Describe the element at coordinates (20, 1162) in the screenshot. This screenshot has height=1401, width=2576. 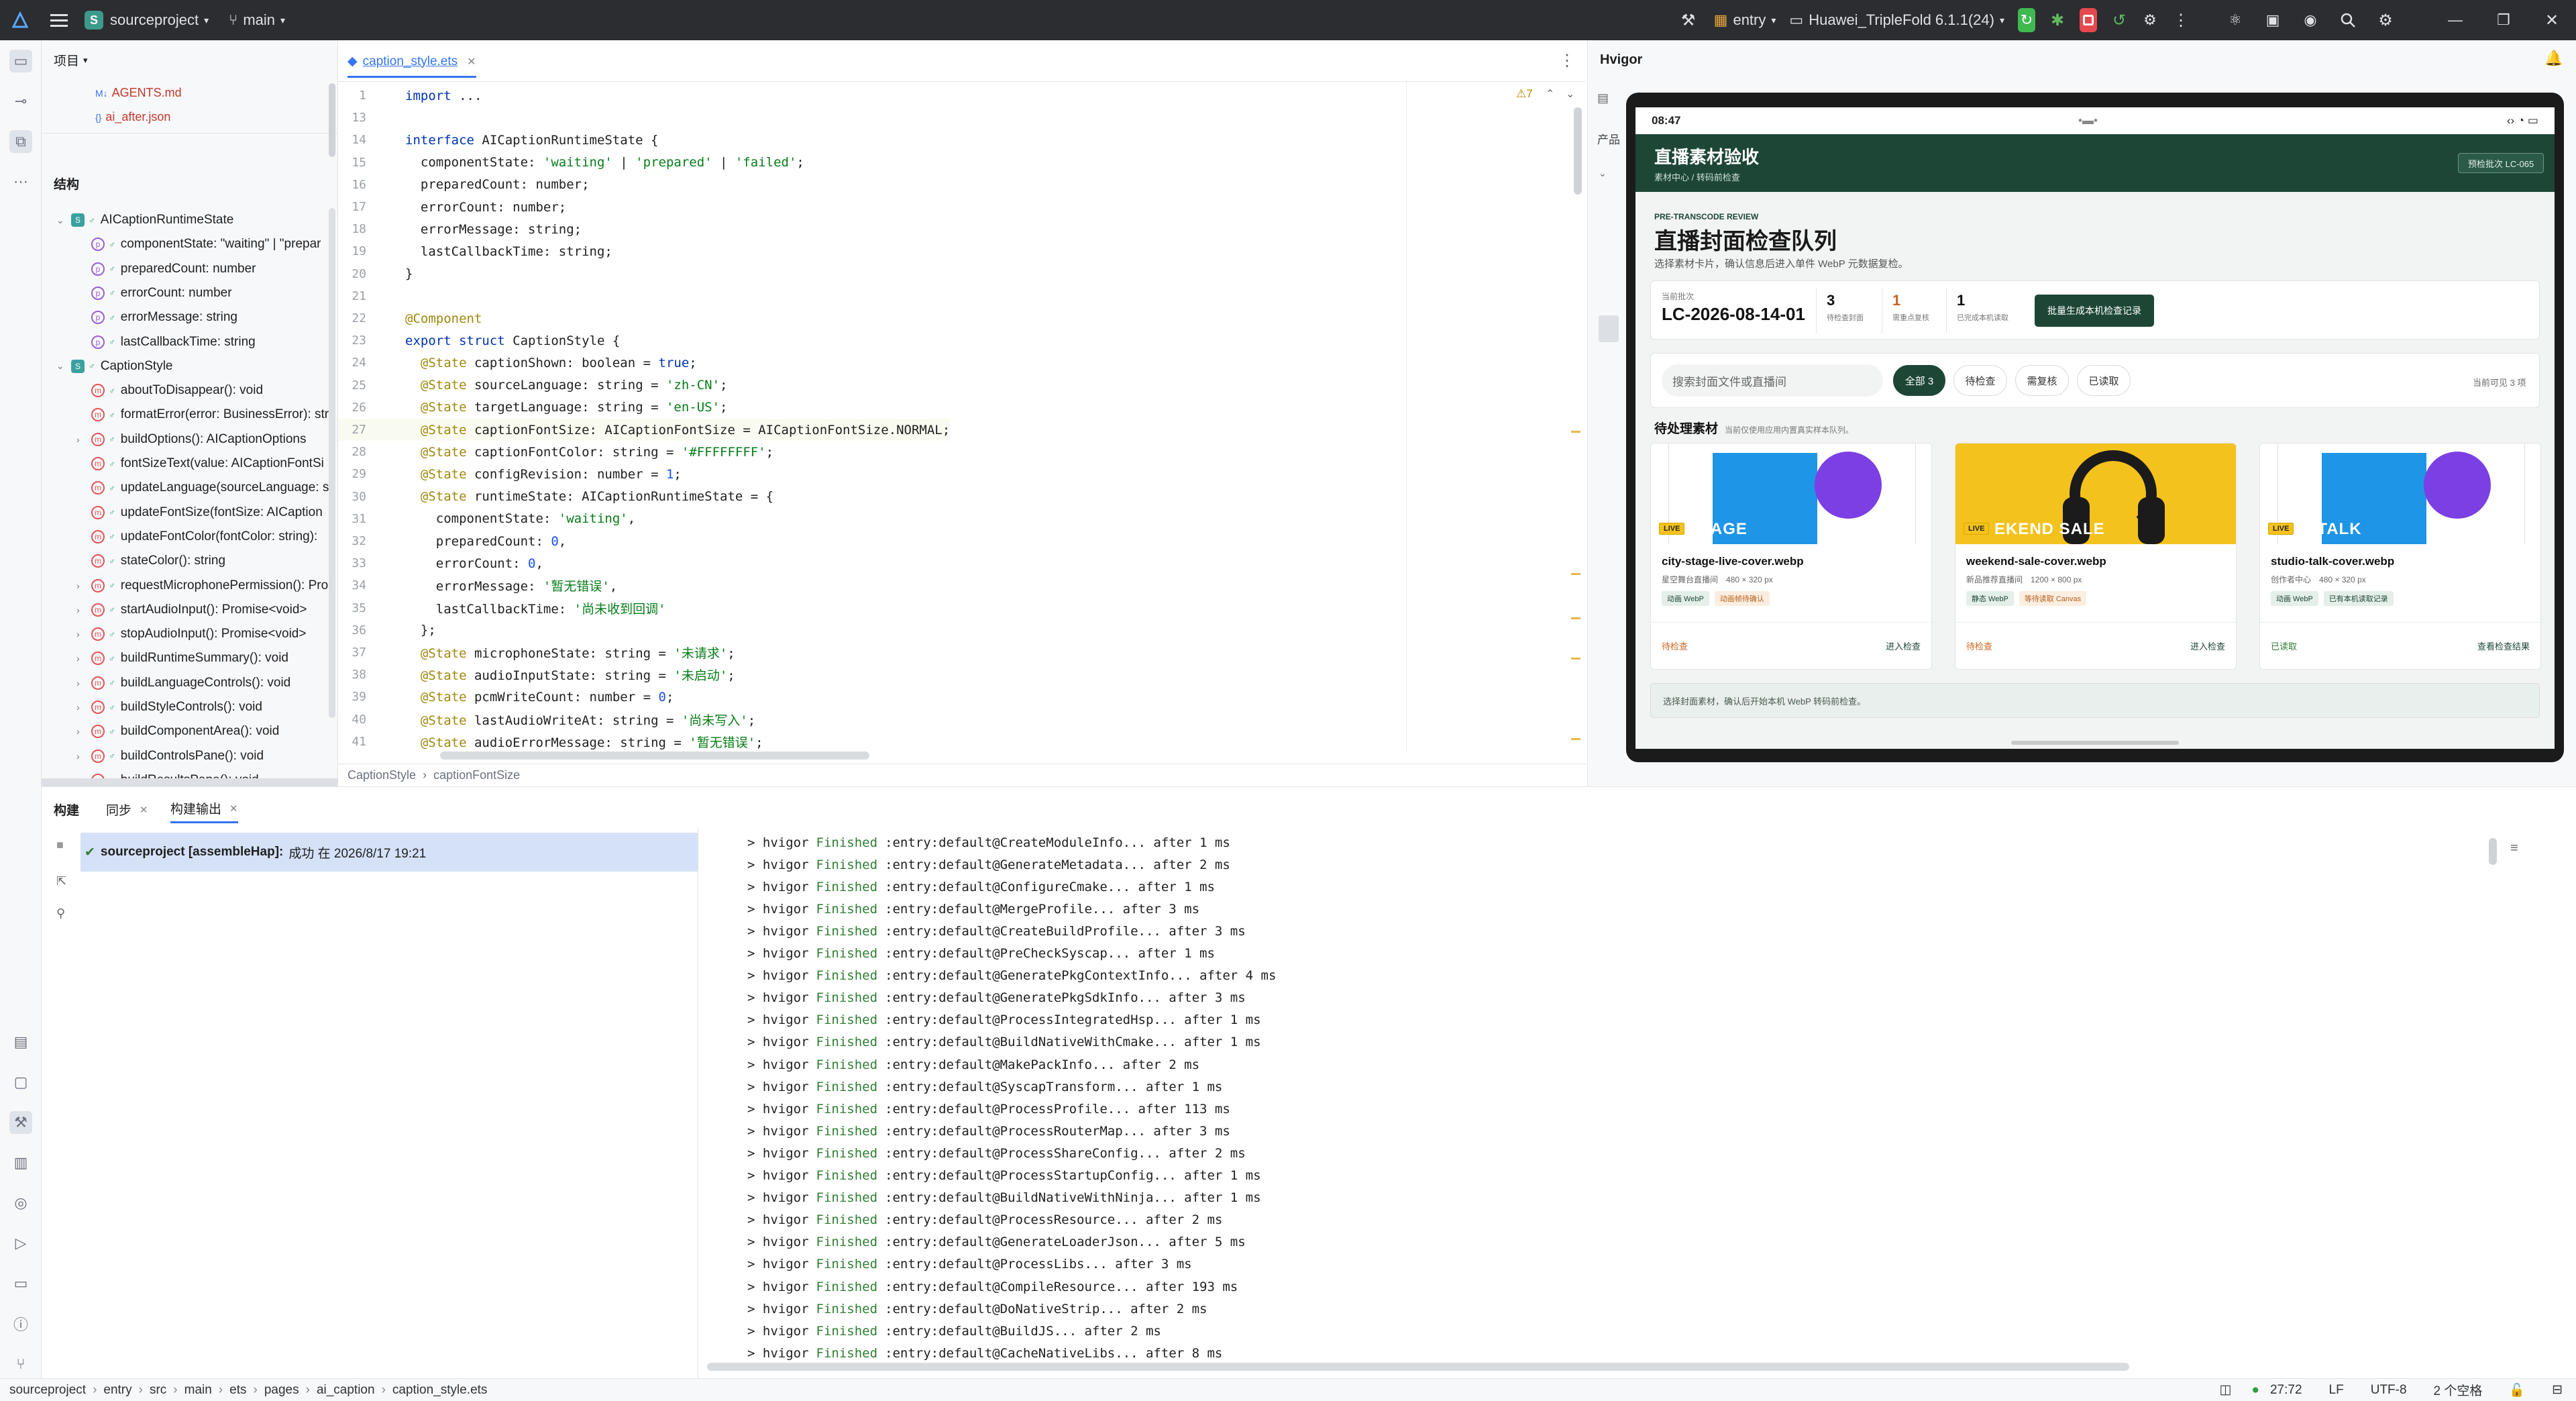
I see `messages-icon: ▥` at that location.